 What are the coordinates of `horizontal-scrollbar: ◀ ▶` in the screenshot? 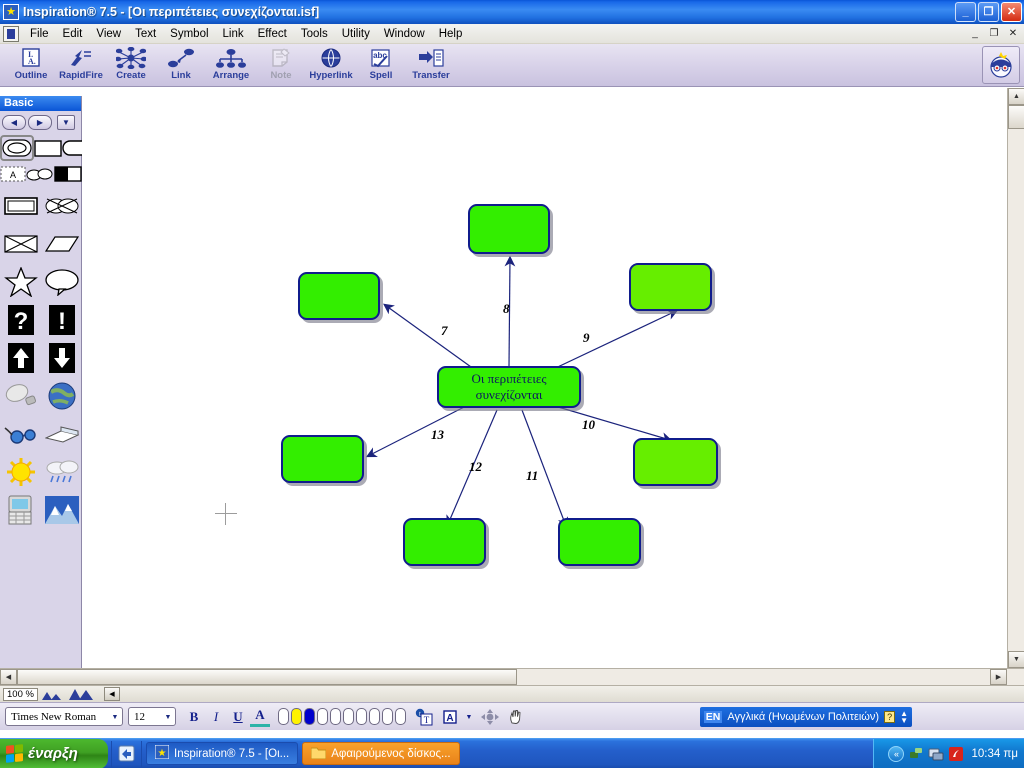 It's located at (512, 676).